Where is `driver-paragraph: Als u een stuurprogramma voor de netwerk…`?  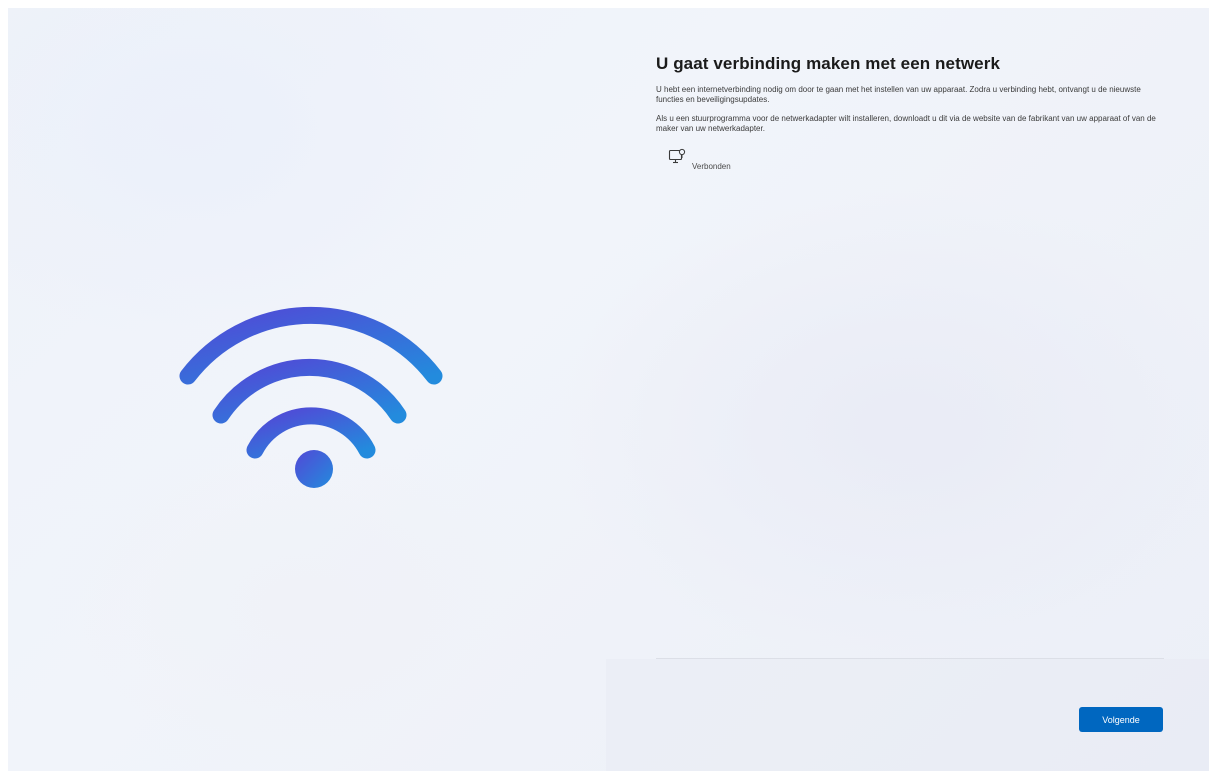 driver-paragraph: Als u een stuurprogramma voor de netwerk… is located at coordinates (906, 123).